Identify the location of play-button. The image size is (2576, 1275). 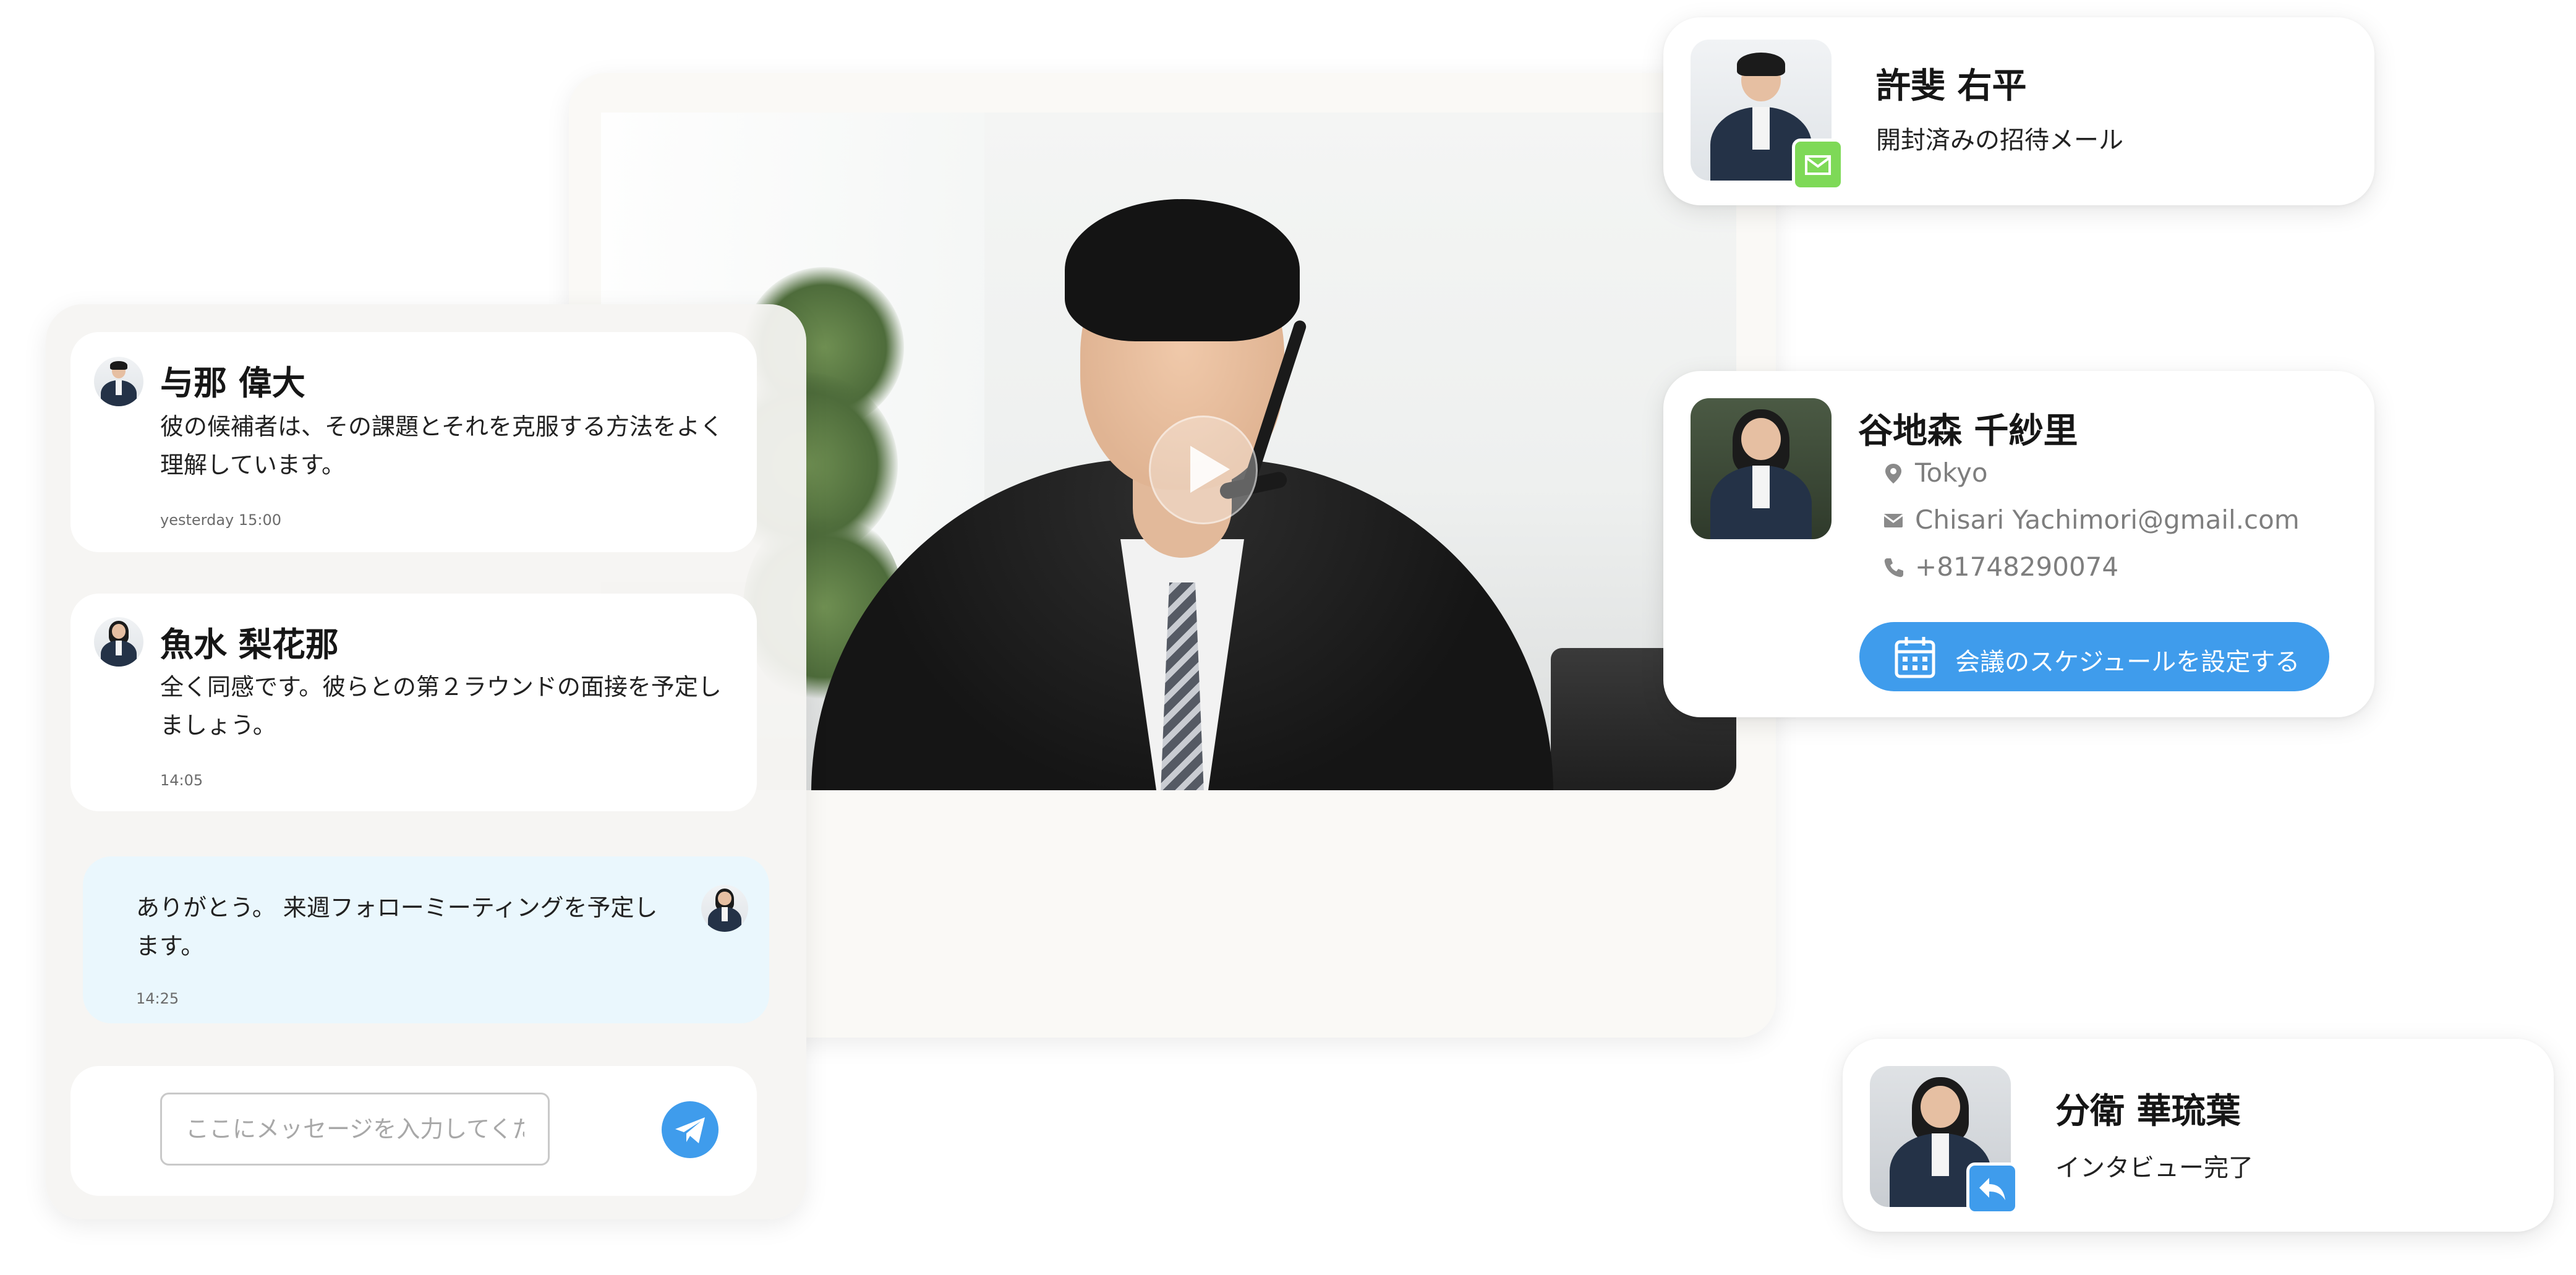
(1203, 470).